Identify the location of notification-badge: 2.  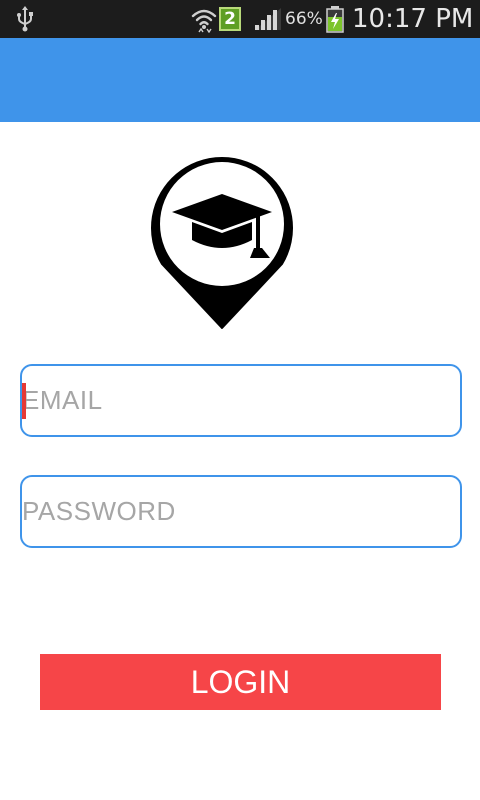
(230, 19).